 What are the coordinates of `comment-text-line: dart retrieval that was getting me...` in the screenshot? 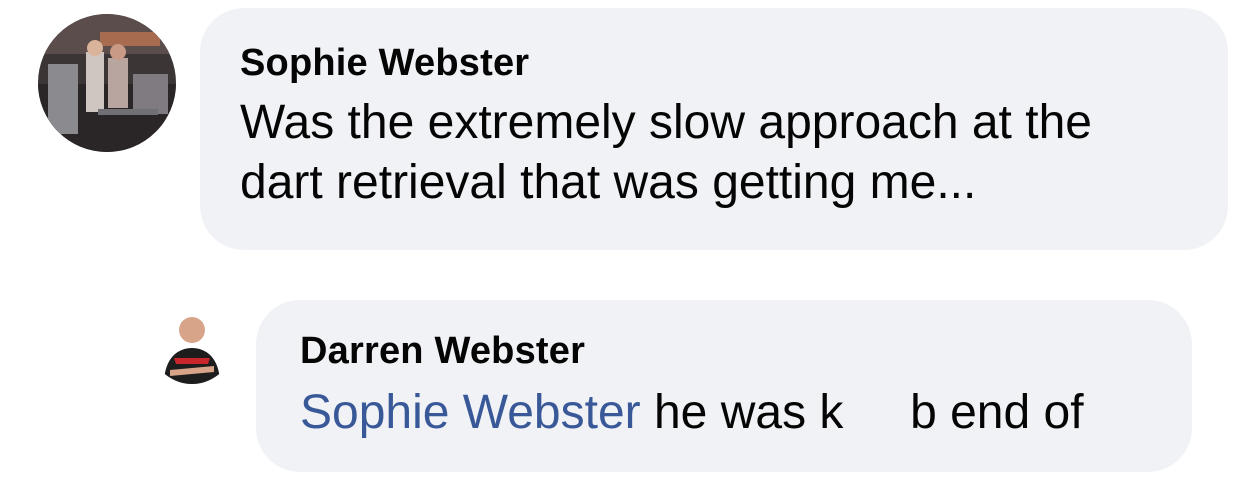 It's located at (608, 182).